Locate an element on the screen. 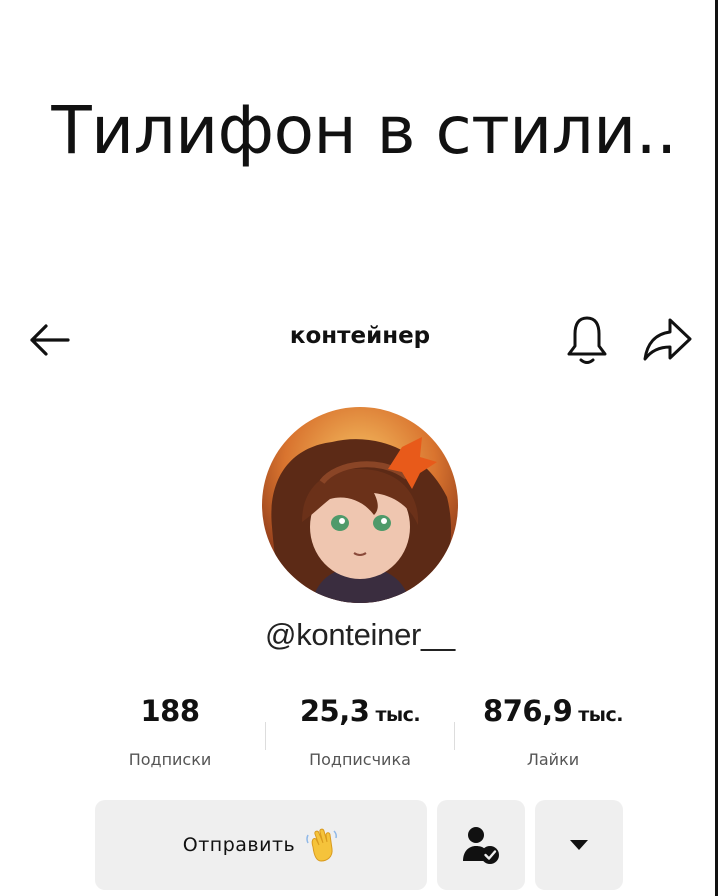 The image size is (720, 896). triangle-down-icon is located at coordinates (579, 845).